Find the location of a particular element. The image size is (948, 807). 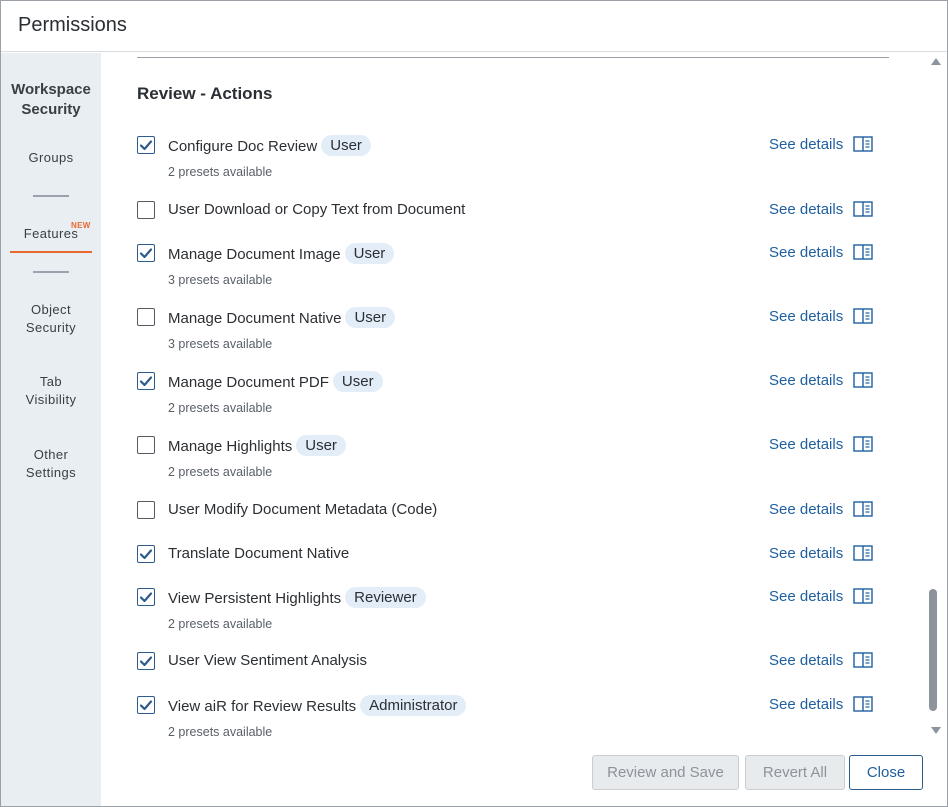

permission-label: Manage Document Native User is located at coordinates (282, 318).